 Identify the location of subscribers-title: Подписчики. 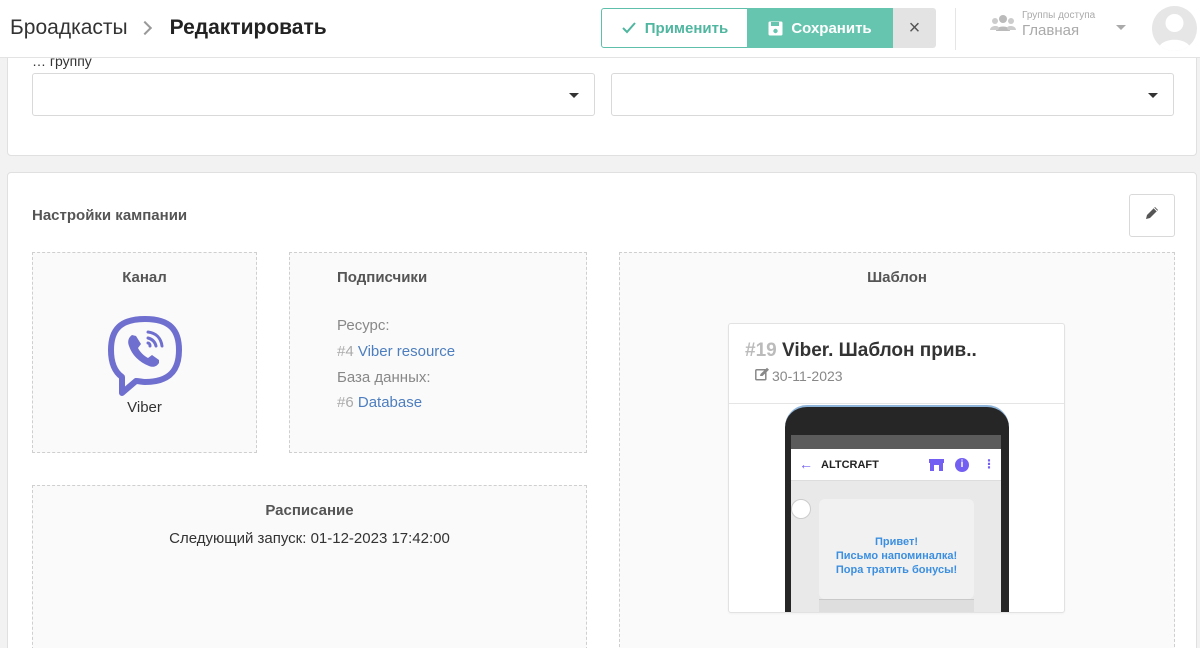
(382, 277).